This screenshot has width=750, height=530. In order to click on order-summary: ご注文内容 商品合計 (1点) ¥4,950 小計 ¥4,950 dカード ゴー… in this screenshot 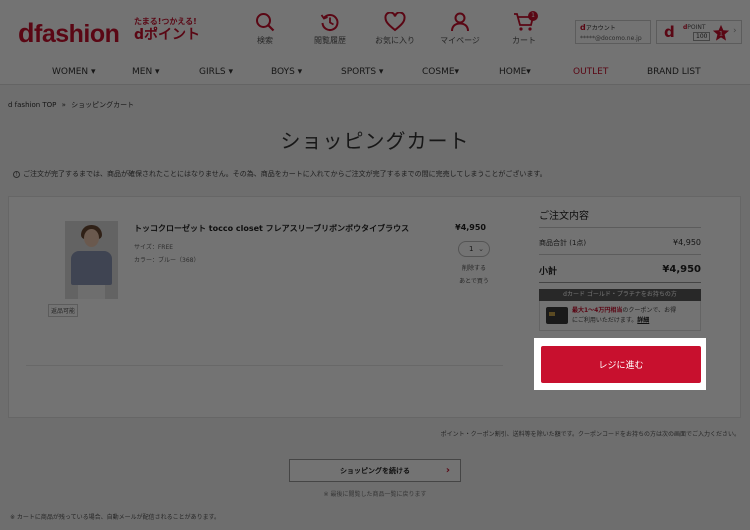, I will do `click(620, 269)`.